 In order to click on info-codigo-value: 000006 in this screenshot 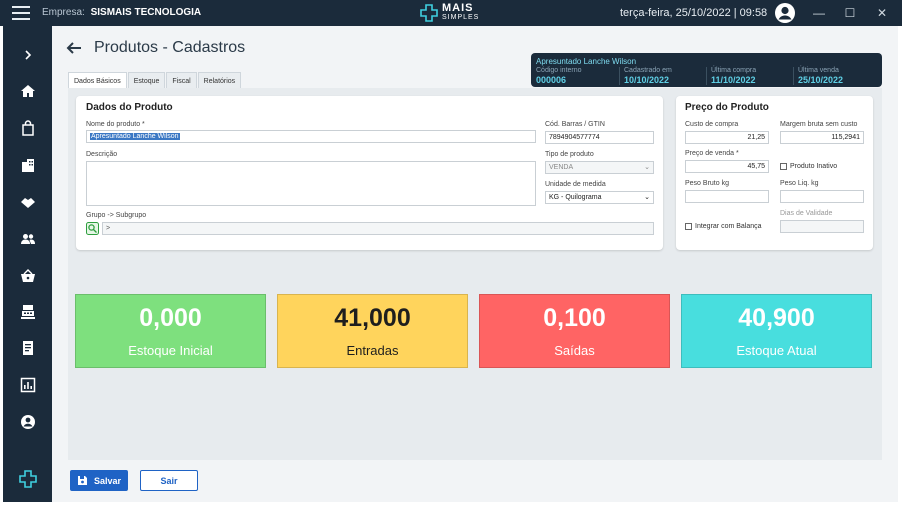, I will do `click(551, 80)`.